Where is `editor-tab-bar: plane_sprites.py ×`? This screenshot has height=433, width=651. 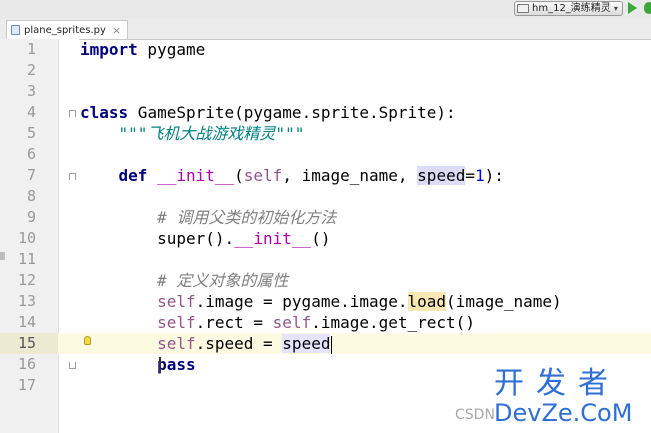 editor-tab-bar: plane_sprites.py × is located at coordinates (325, 29).